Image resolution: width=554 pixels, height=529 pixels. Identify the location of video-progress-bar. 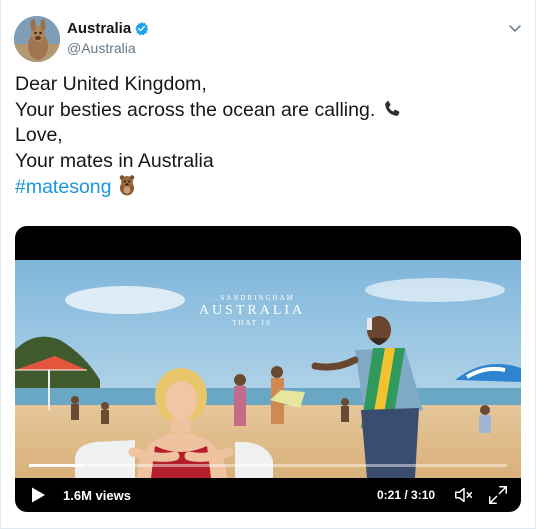
(268, 465).